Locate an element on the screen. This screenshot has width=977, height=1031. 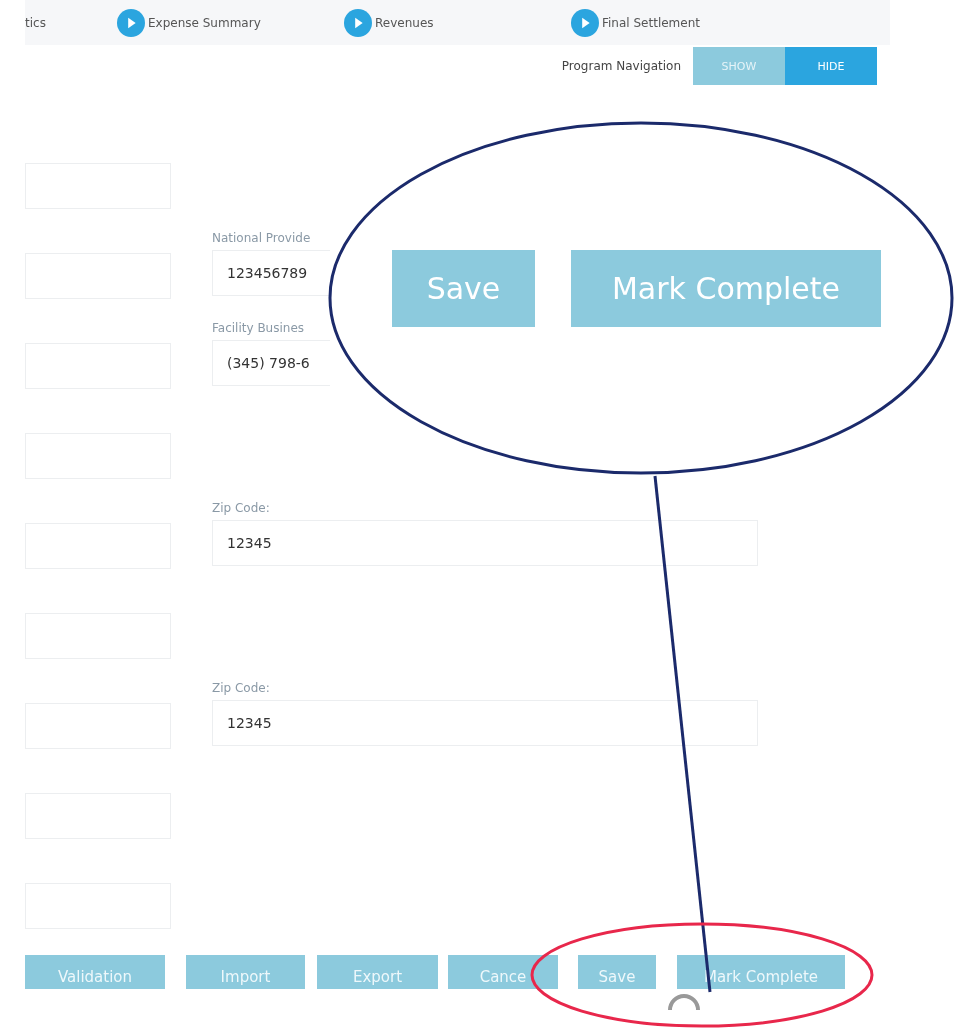
toggle-button: HIDE is located at coordinates (831, 66).